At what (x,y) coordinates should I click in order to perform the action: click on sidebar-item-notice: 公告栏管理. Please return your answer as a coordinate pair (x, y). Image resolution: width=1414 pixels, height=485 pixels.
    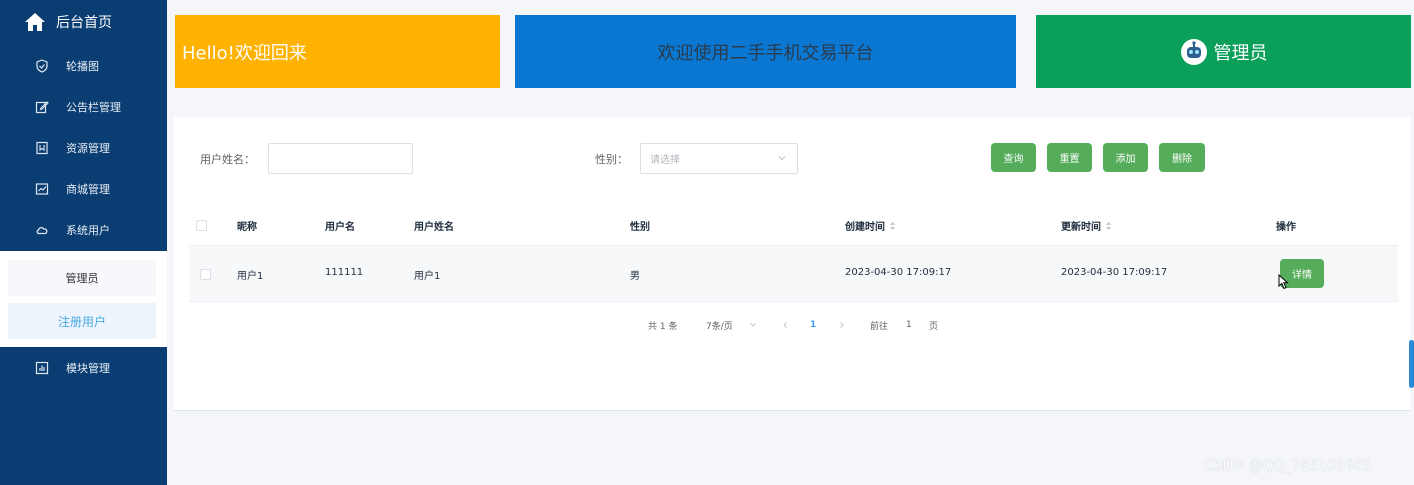
    Looking at the image, I should click on (83, 107).